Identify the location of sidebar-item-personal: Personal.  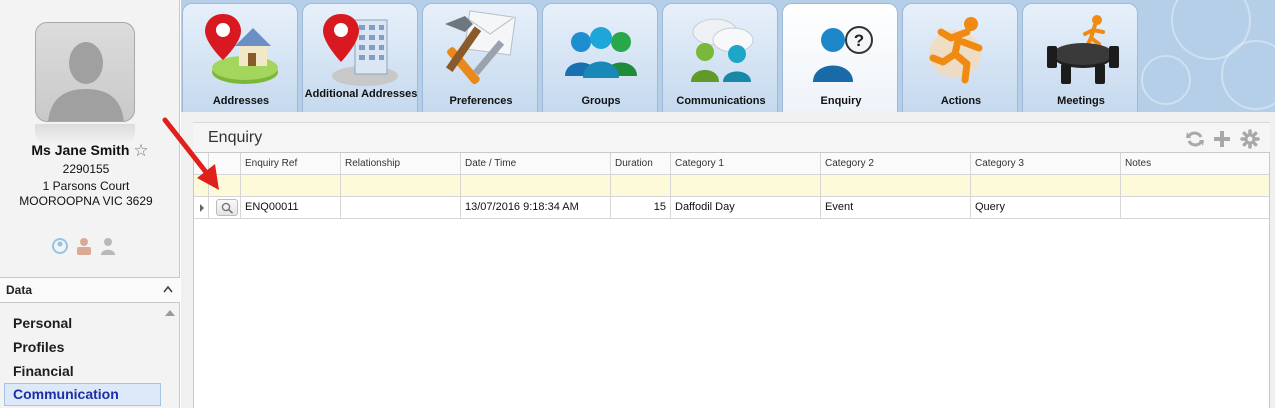
(82, 323).